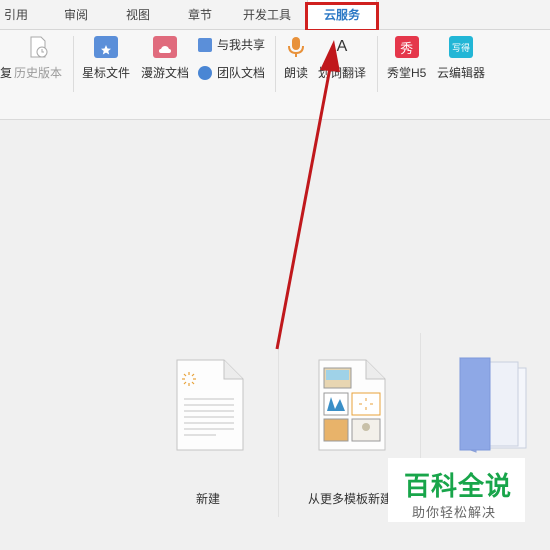 The height and width of the screenshot is (550, 550). Describe the element at coordinates (454, 512) in the screenshot. I see `watermark-subtitle: 助你轻松解决` at that location.